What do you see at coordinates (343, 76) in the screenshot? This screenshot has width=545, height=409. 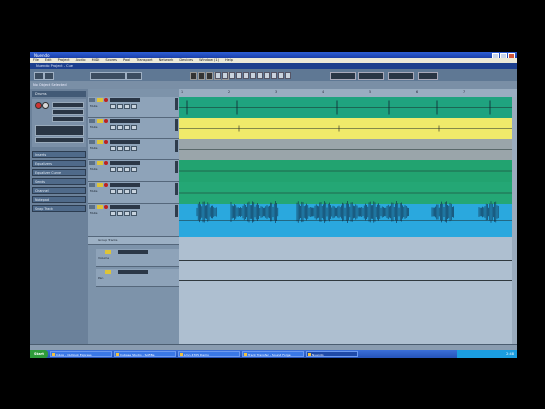 I see `snap-select` at bounding box center [343, 76].